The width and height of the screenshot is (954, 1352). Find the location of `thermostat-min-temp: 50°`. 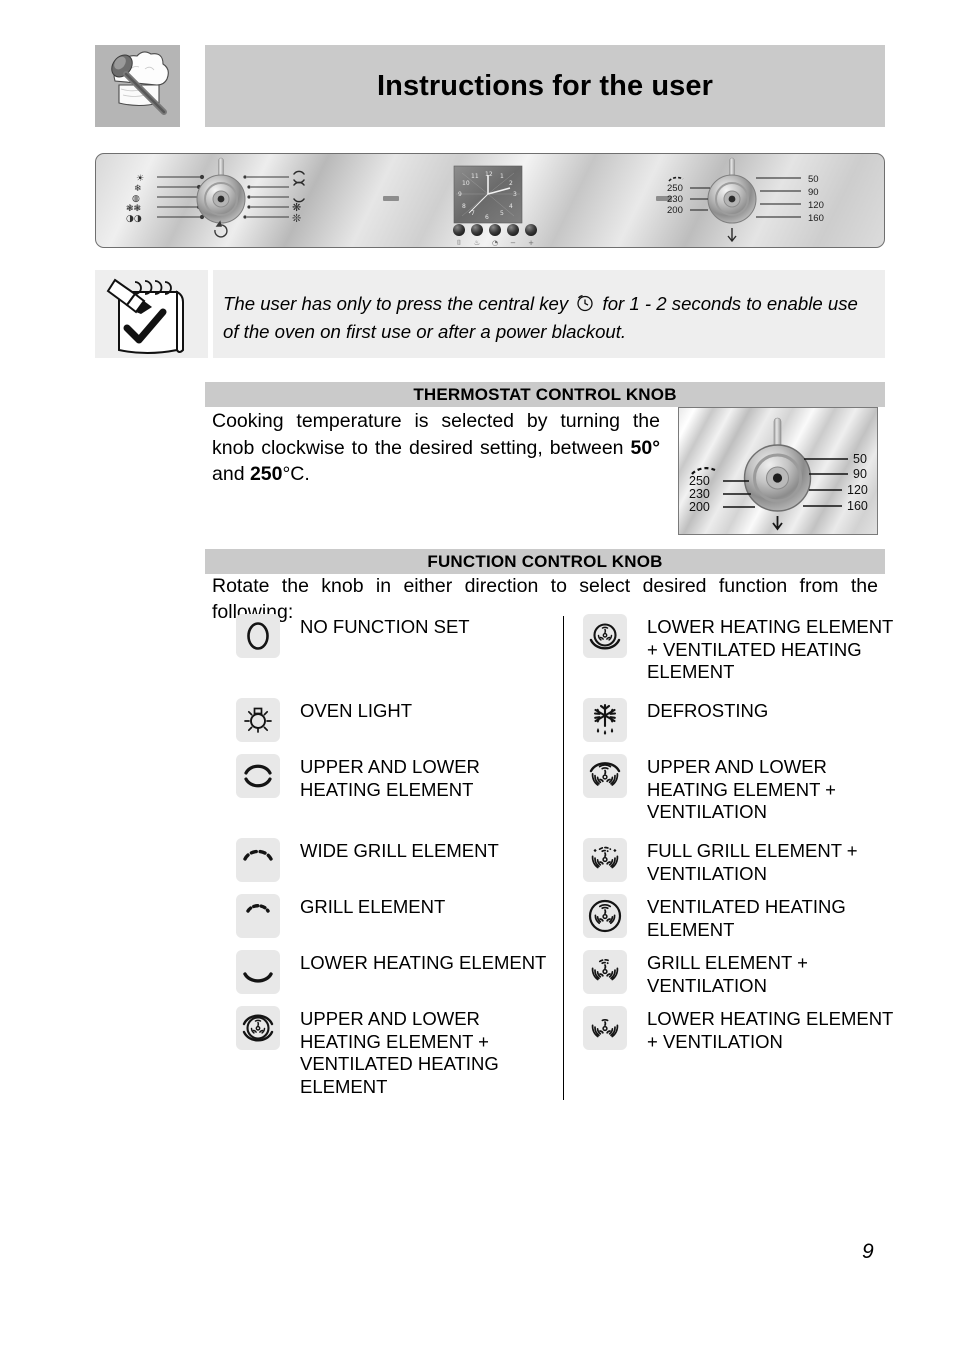

thermostat-min-temp: 50° is located at coordinates (645, 447).